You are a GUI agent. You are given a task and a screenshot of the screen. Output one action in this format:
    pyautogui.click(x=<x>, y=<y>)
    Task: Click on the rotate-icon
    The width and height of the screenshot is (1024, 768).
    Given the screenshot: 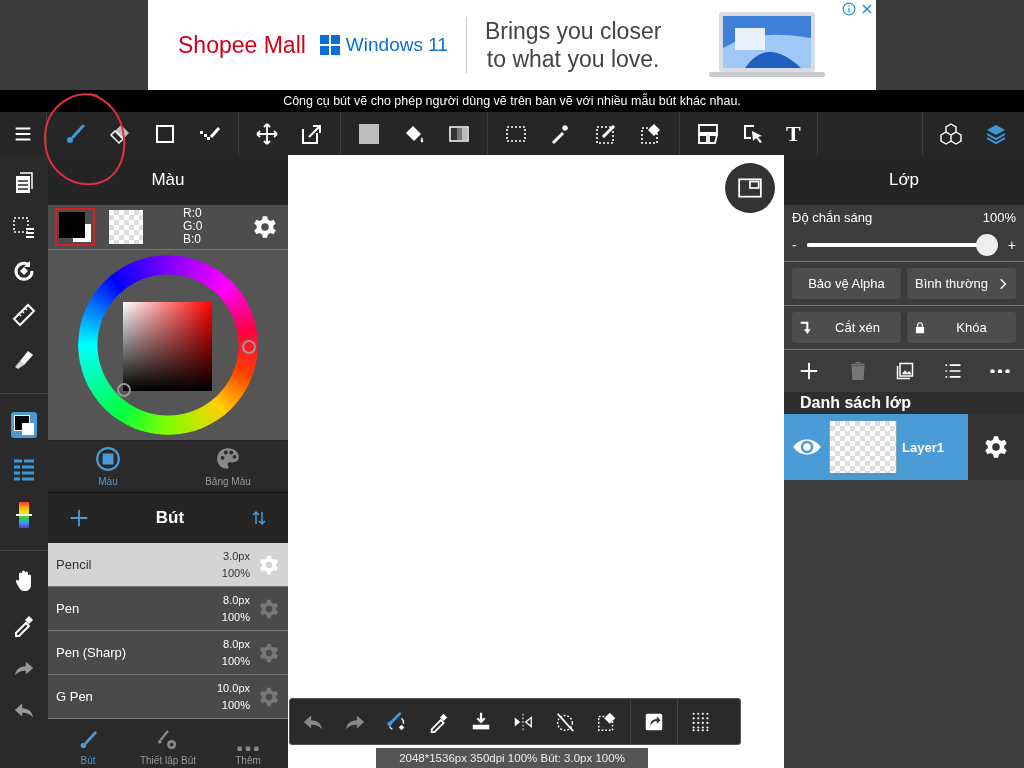 What is the action you would take?
    pyautogui.click(x=24, y=271)
    